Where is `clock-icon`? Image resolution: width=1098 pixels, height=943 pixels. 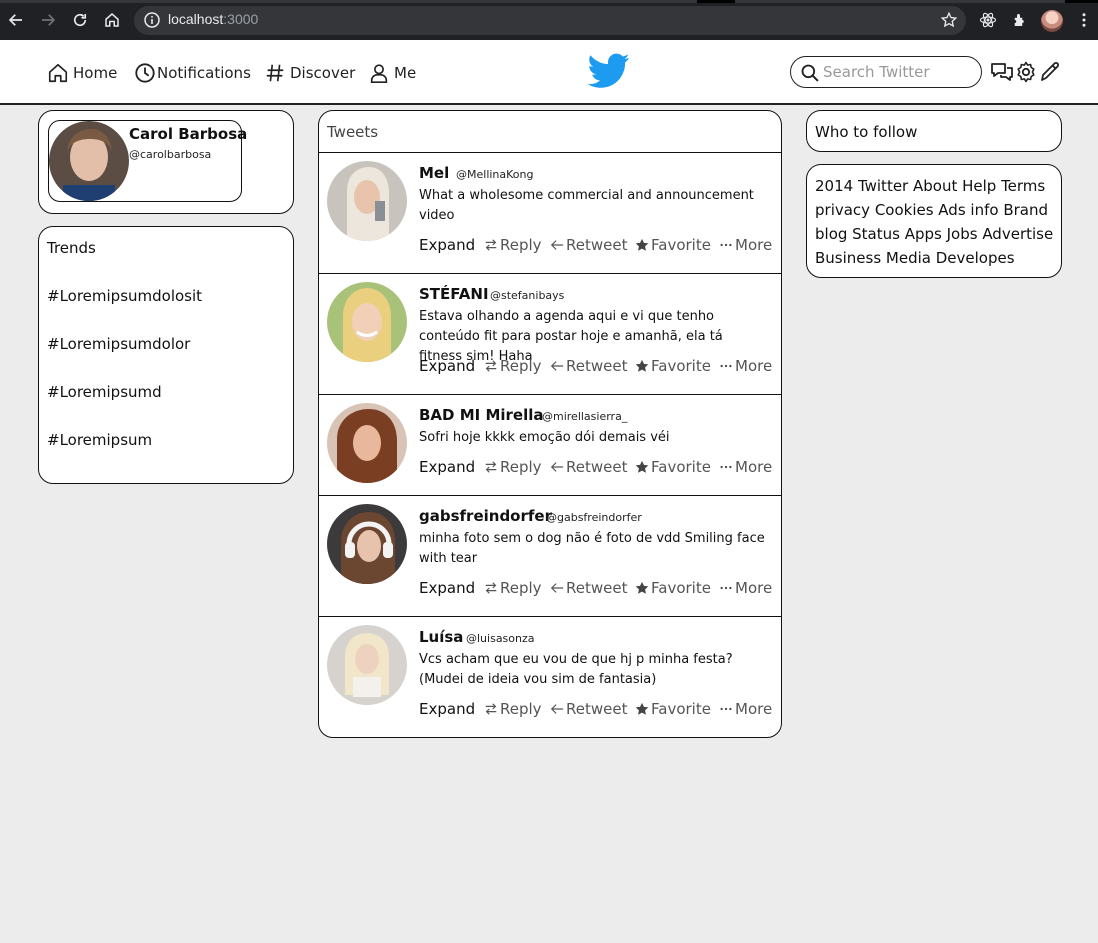 clock-icon is located at coordinates (145, 73).